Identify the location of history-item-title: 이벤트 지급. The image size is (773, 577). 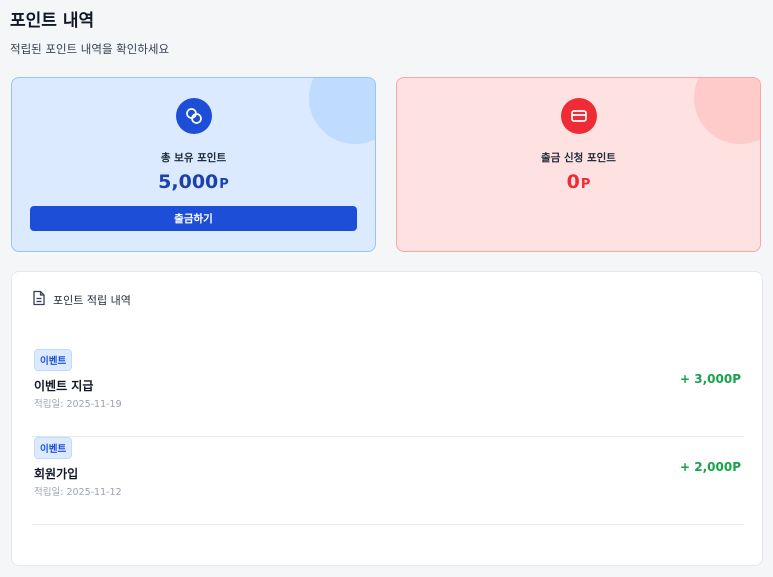
(64, 386).